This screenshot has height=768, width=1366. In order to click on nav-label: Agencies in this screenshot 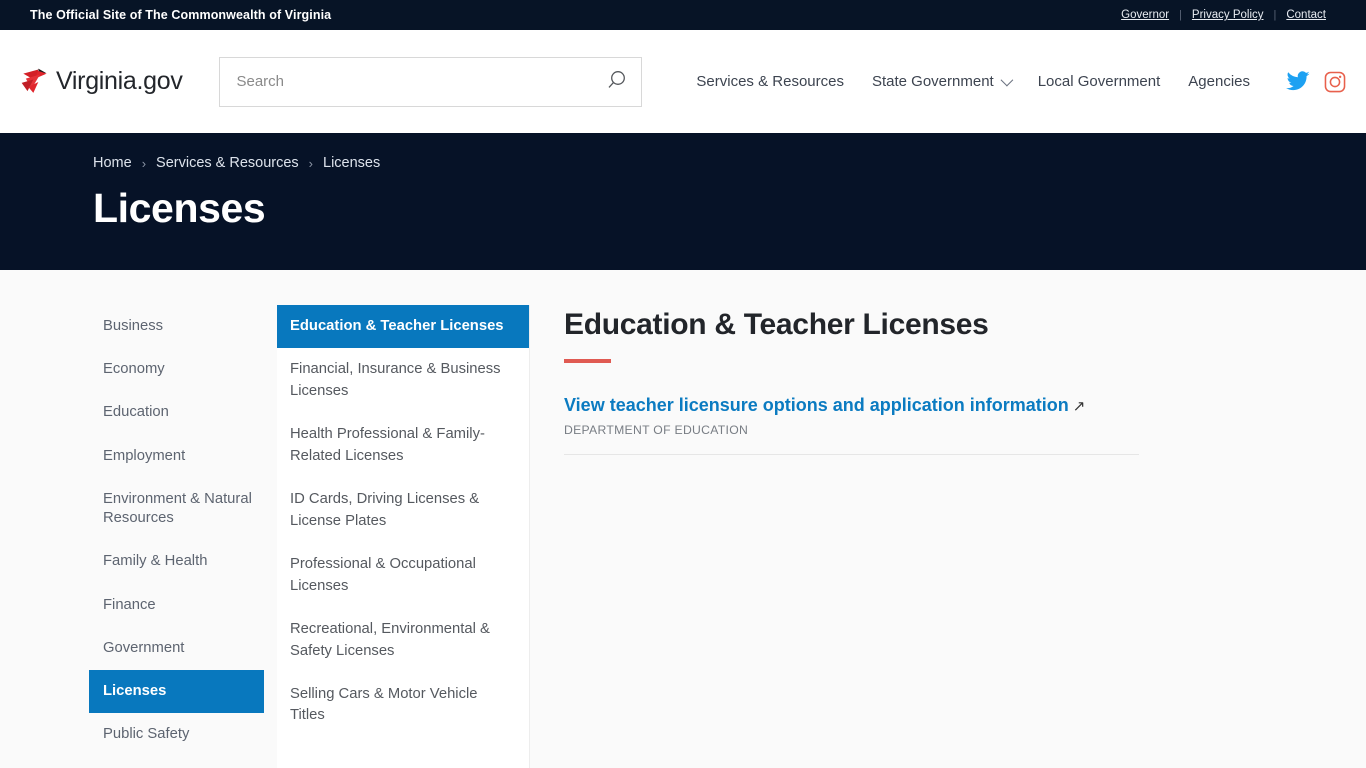, I will do `click(1219, 81)`.